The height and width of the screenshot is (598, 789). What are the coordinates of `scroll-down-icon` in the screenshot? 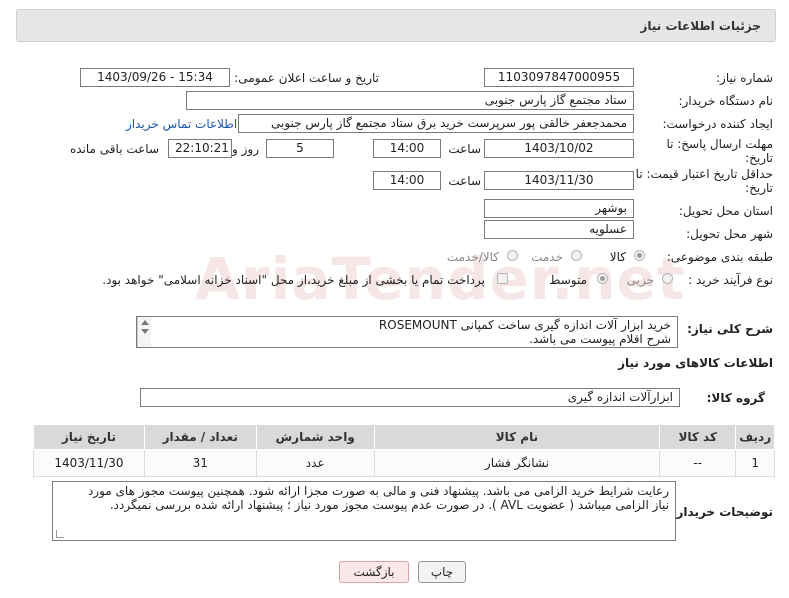 It's located at (145, 331).